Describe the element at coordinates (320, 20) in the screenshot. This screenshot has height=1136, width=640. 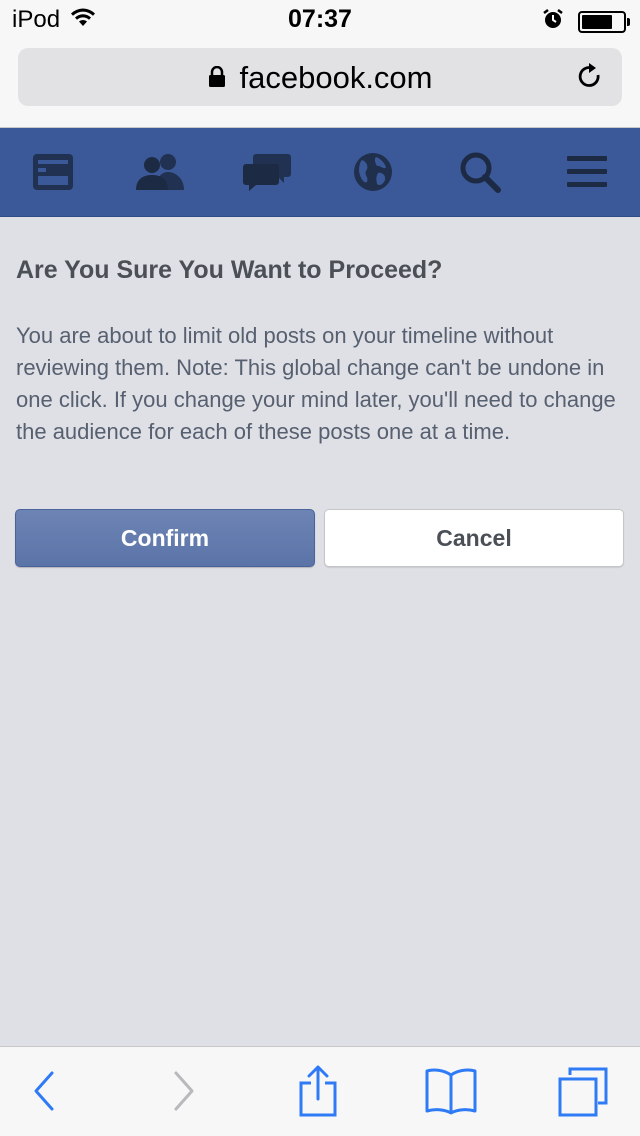
I see `status-bar: iPod 07:37` at that location.